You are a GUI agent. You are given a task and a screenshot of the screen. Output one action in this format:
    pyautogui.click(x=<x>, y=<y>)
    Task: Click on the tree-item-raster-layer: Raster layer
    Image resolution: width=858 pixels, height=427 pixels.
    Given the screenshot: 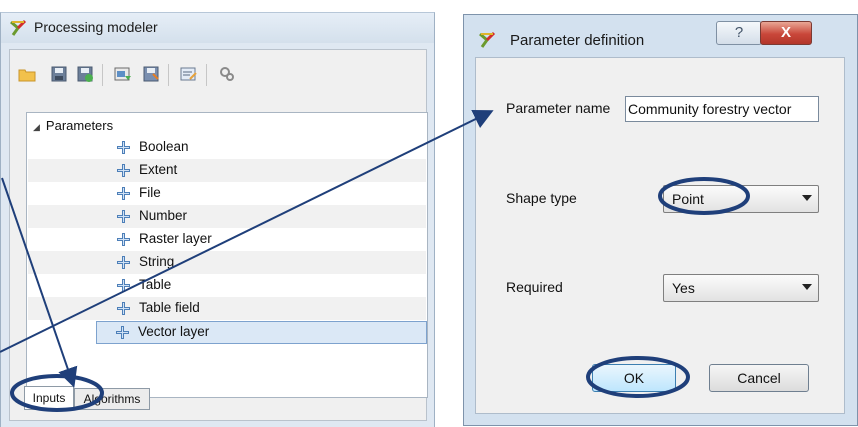 What is the action you would take?
    pyautogui.click(x=227, y=239)
    